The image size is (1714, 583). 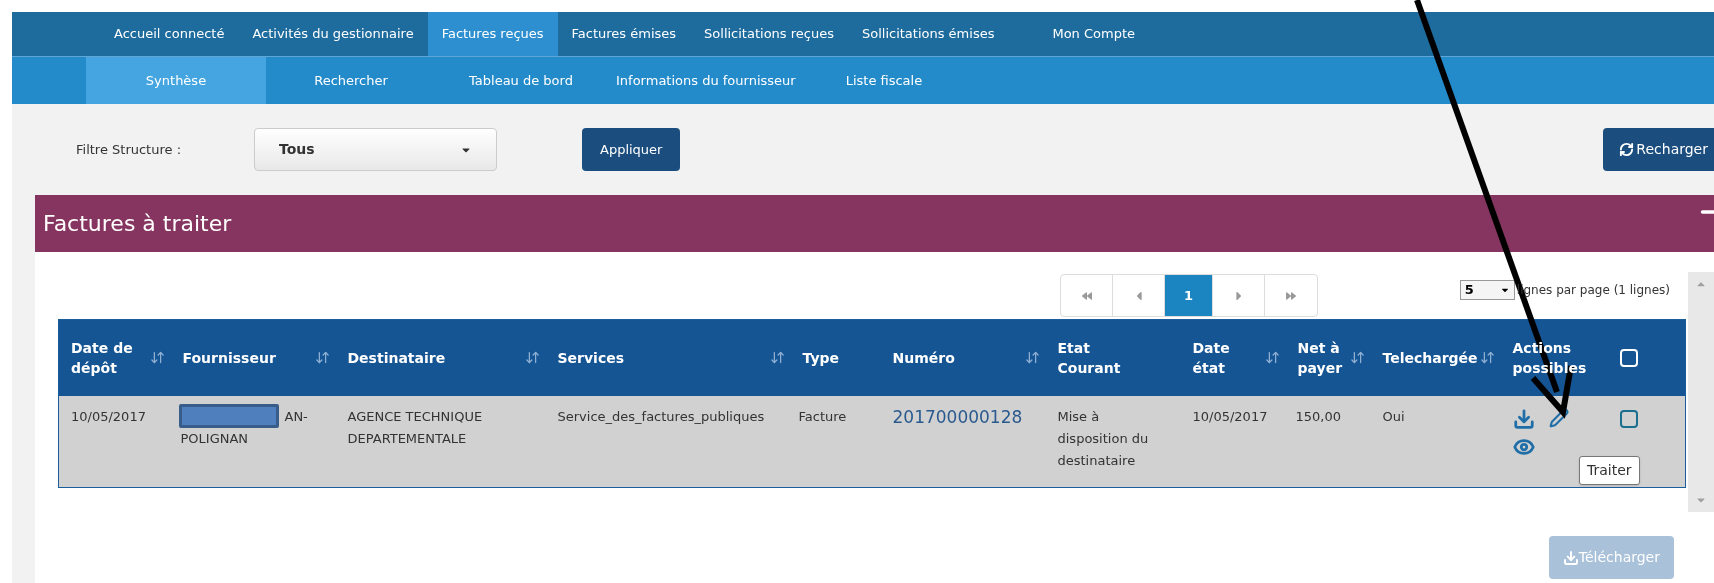 What do you see at coordinates (1487, 289) in the screenshot?
I see `rows-per-page-dropdown: 5` at bounding box center [1487, 289].